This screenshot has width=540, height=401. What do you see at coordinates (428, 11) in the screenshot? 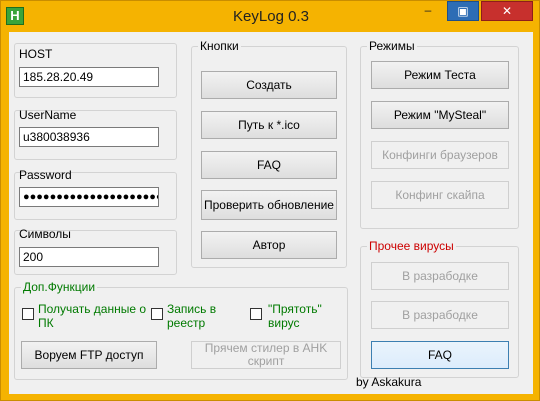
I see `minimize-button: –` at bounding box center [428, 11].